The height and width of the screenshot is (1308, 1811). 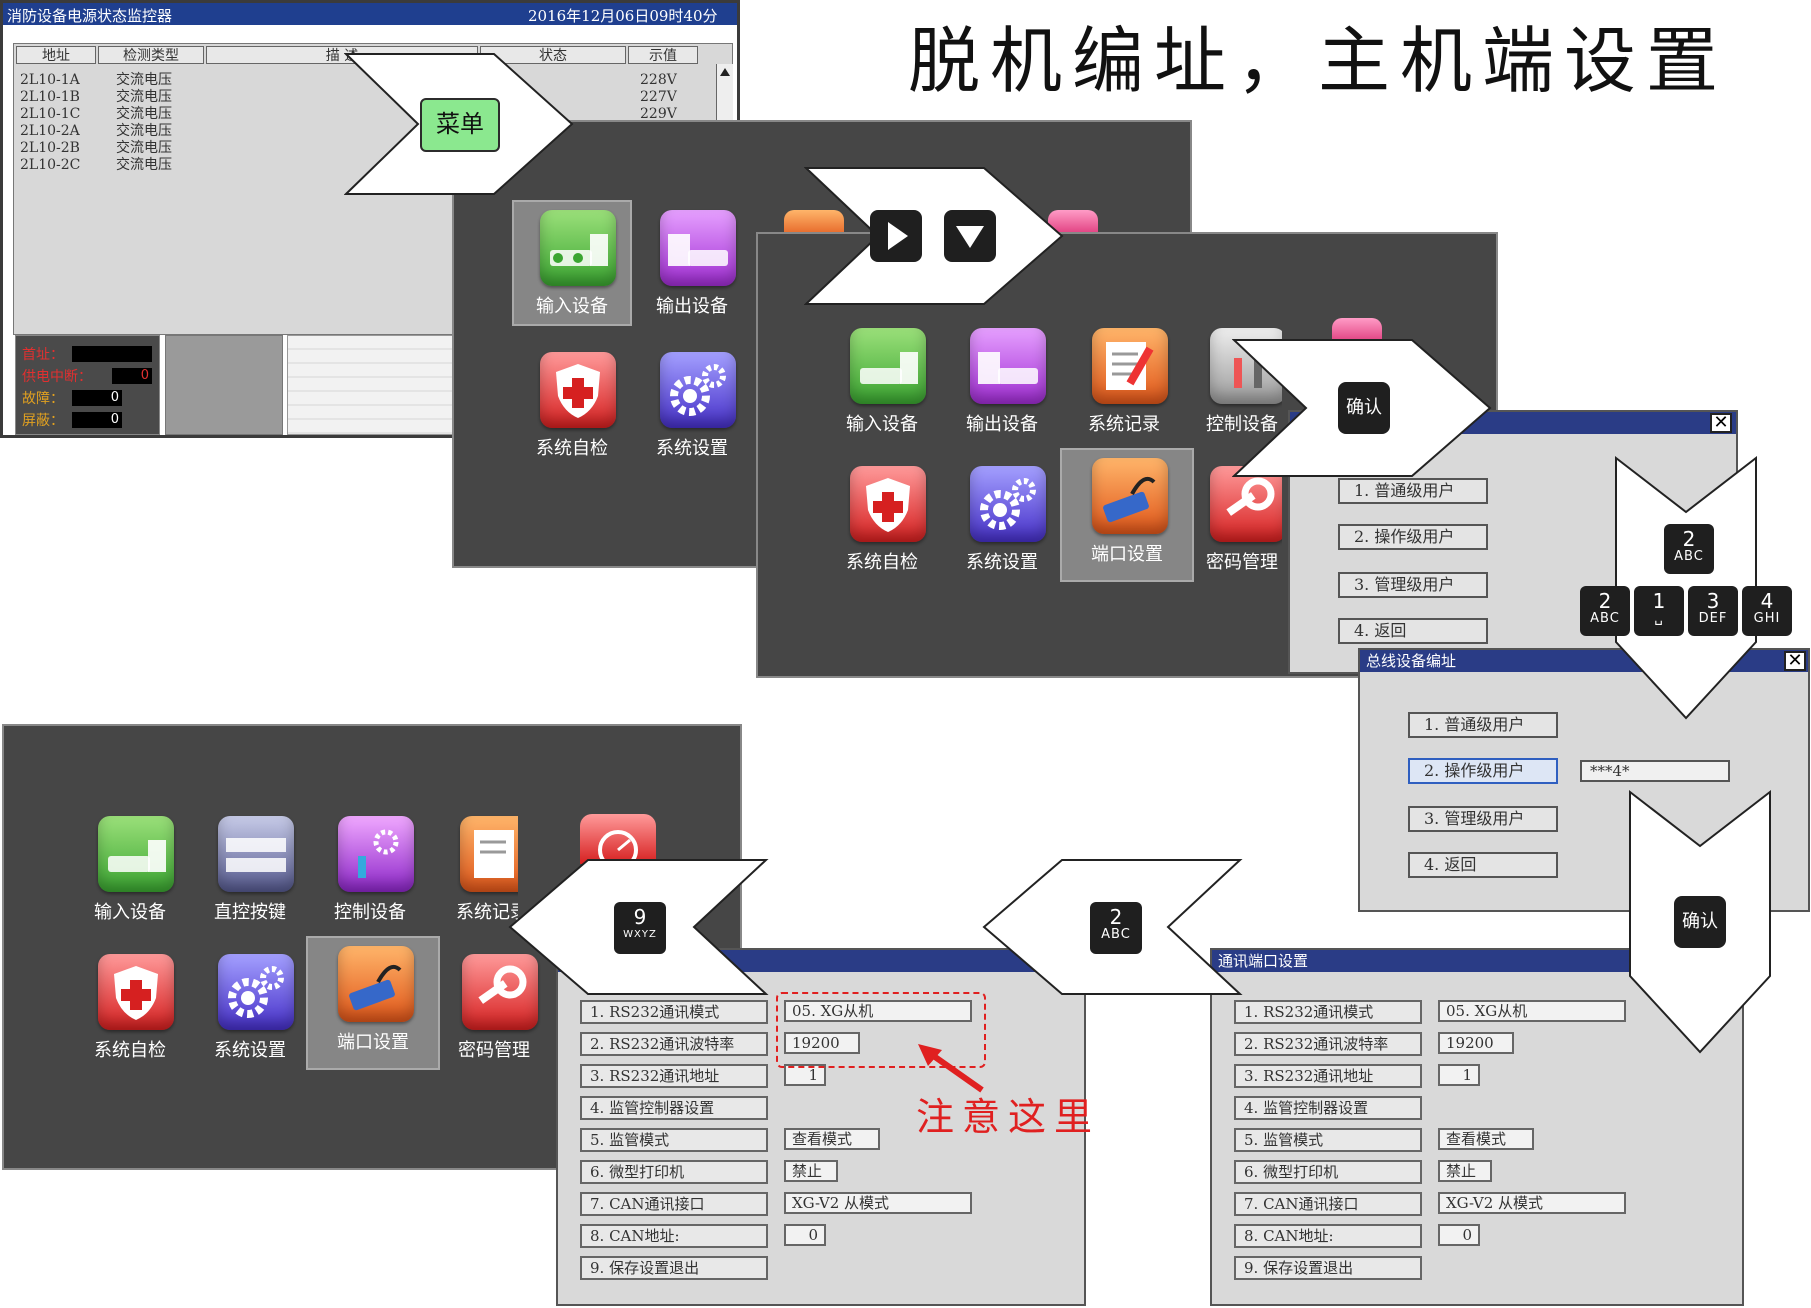 What do you see at coordinates (370, 869) in the screenshot?
I see `tile-control-device: 控制设备` at bounding box center [370, 869].